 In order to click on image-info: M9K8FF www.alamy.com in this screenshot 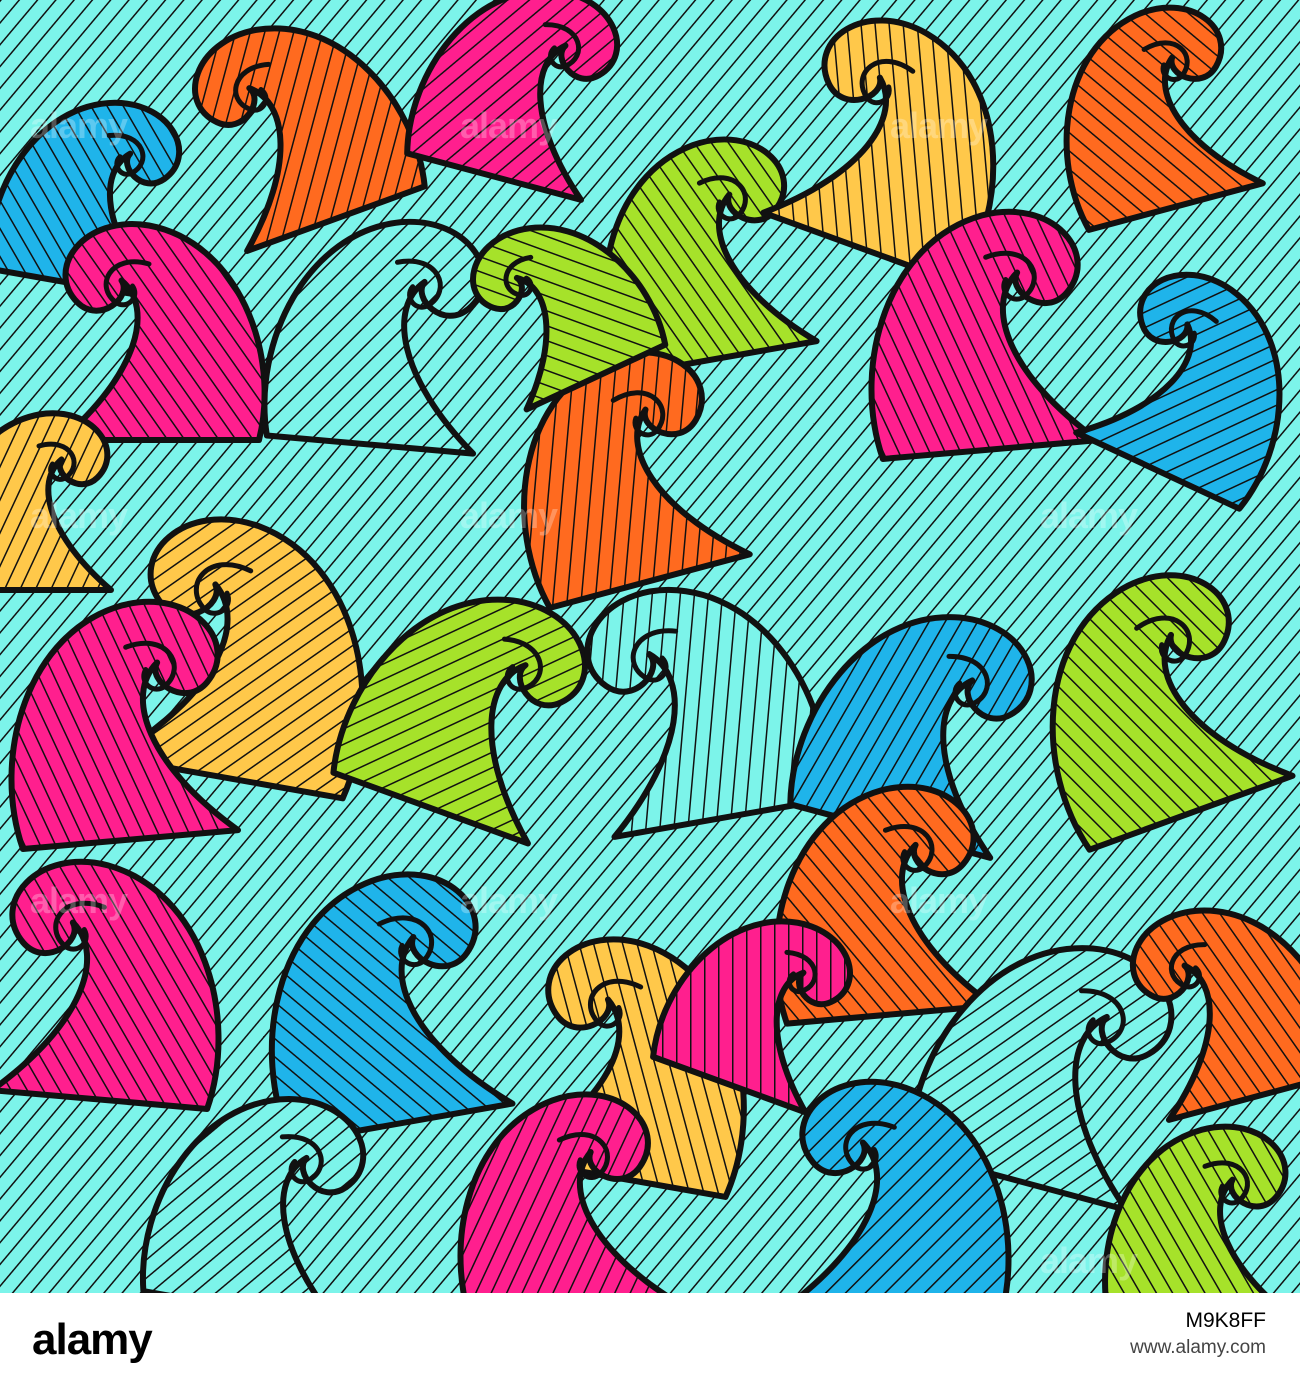, I will do `click(1198, 1334)`.